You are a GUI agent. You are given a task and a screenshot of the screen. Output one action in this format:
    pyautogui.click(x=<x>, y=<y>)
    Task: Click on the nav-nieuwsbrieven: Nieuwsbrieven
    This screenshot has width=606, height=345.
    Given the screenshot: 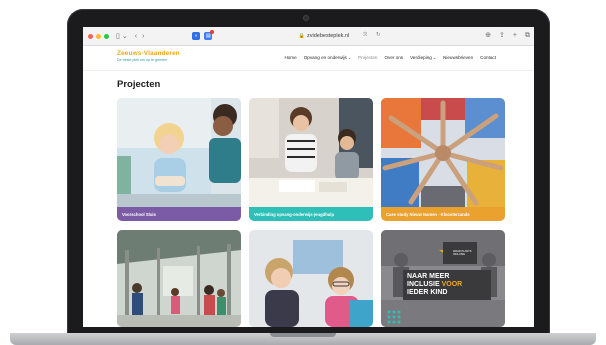 What is the action you would take?
    pyautogui.click(x=458, y=57)
    